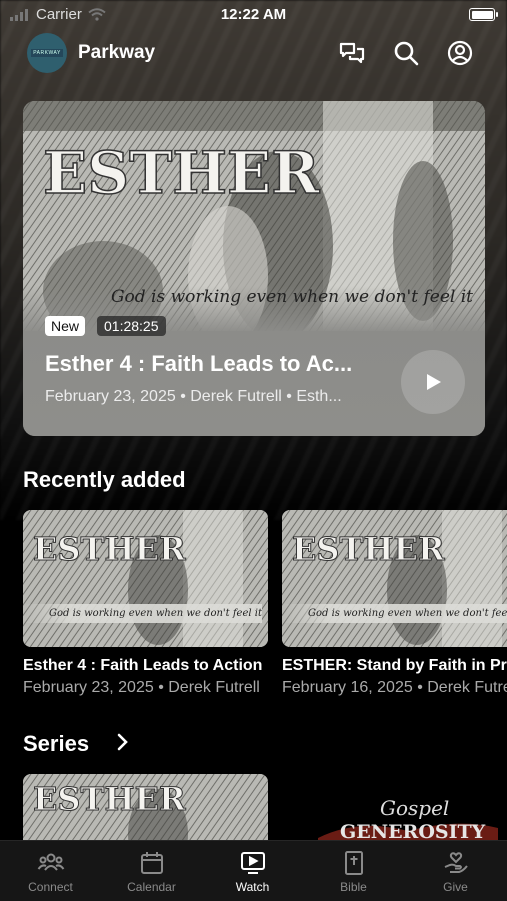  What do you see at coordinates (253, 53) in the screenshot?
I see `app-header: PARKWAY Parkway` at bounding box center [253, 53].